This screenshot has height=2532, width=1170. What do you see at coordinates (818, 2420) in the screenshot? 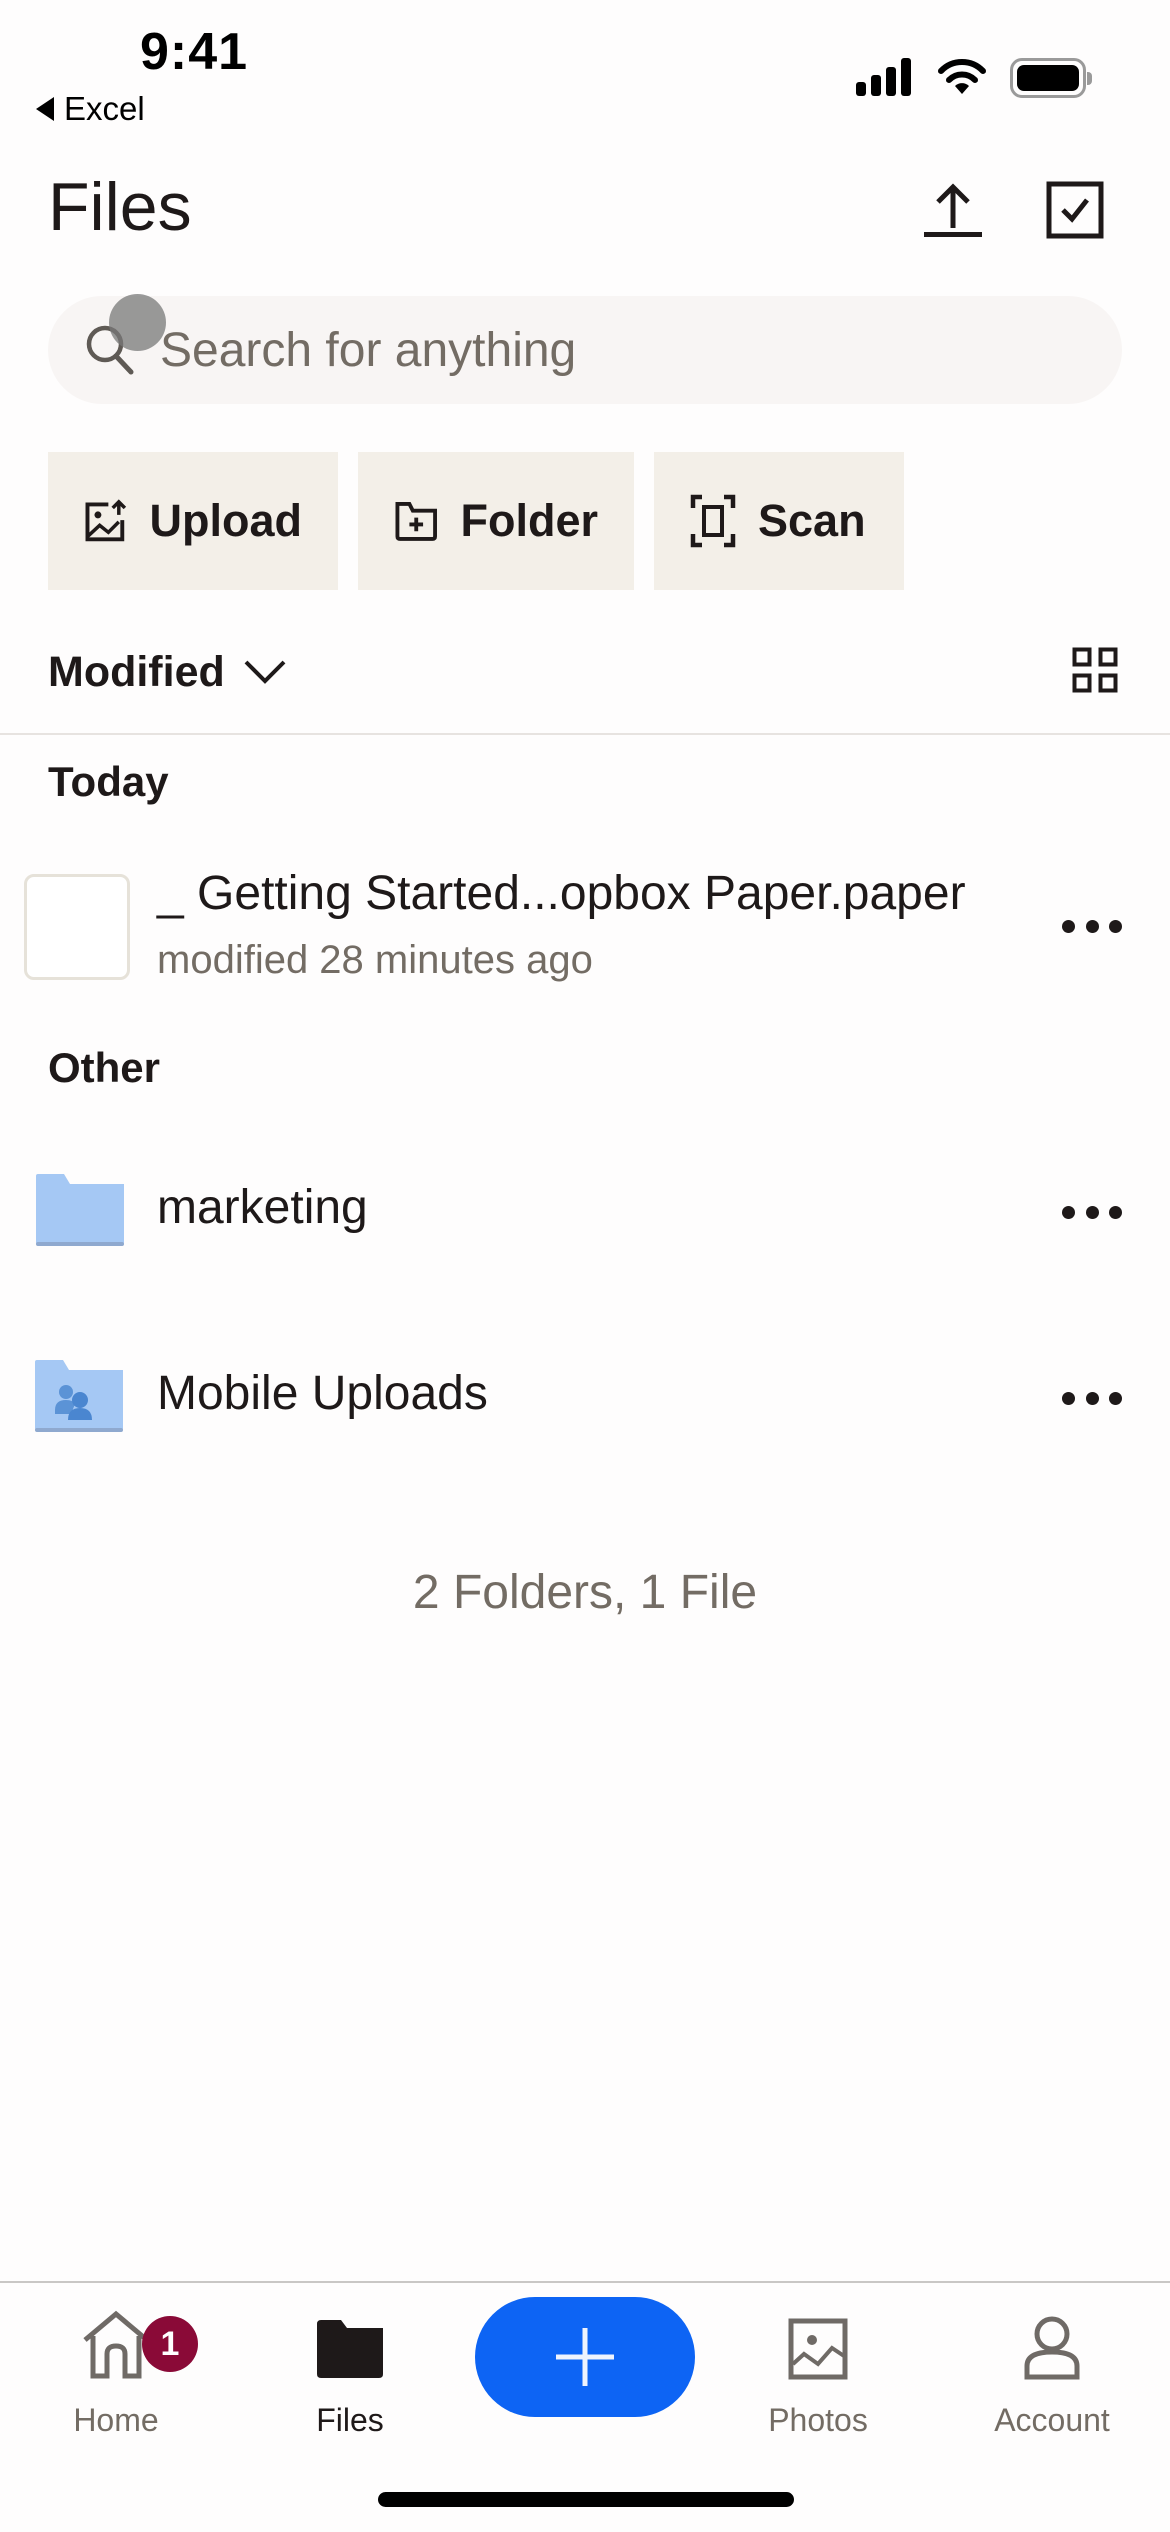
I see `tab-photos-label: Photos` at bounding box center [818, 2420].